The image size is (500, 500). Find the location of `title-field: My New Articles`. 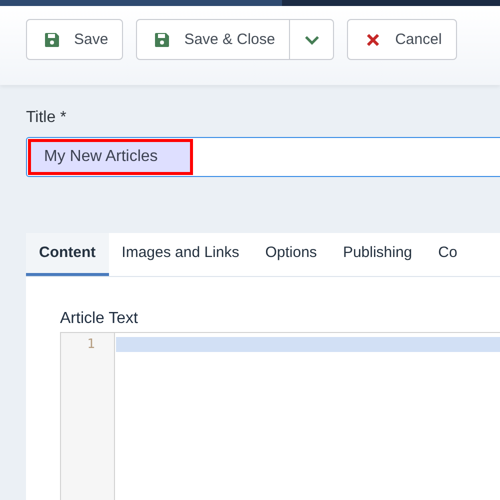

title-field: My New Articles is located at coordinates (263, 157).